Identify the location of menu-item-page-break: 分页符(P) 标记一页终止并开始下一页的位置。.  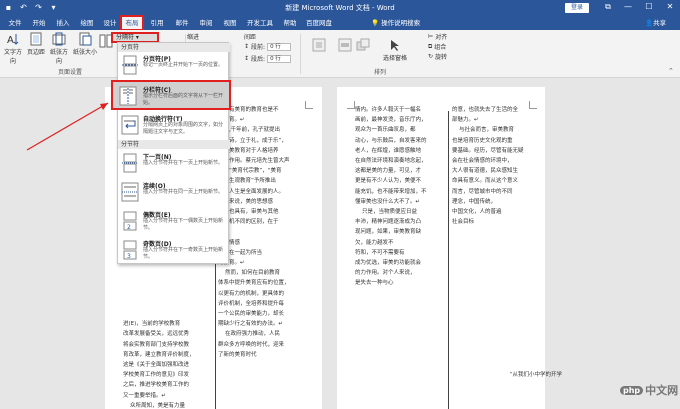
(174, 65).